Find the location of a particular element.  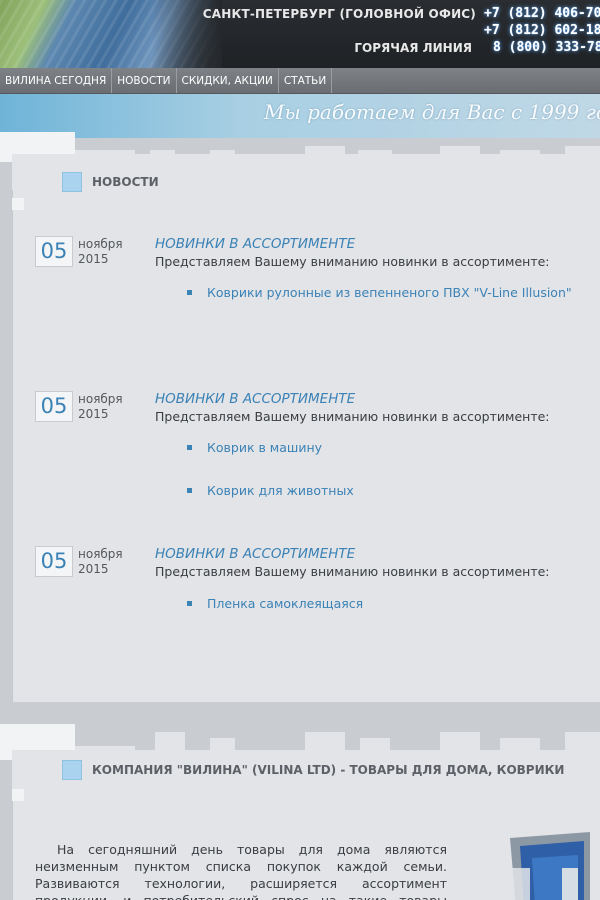

phone-link-hotline: 8 (800) 333-78 is located at coordinates (546, 47).